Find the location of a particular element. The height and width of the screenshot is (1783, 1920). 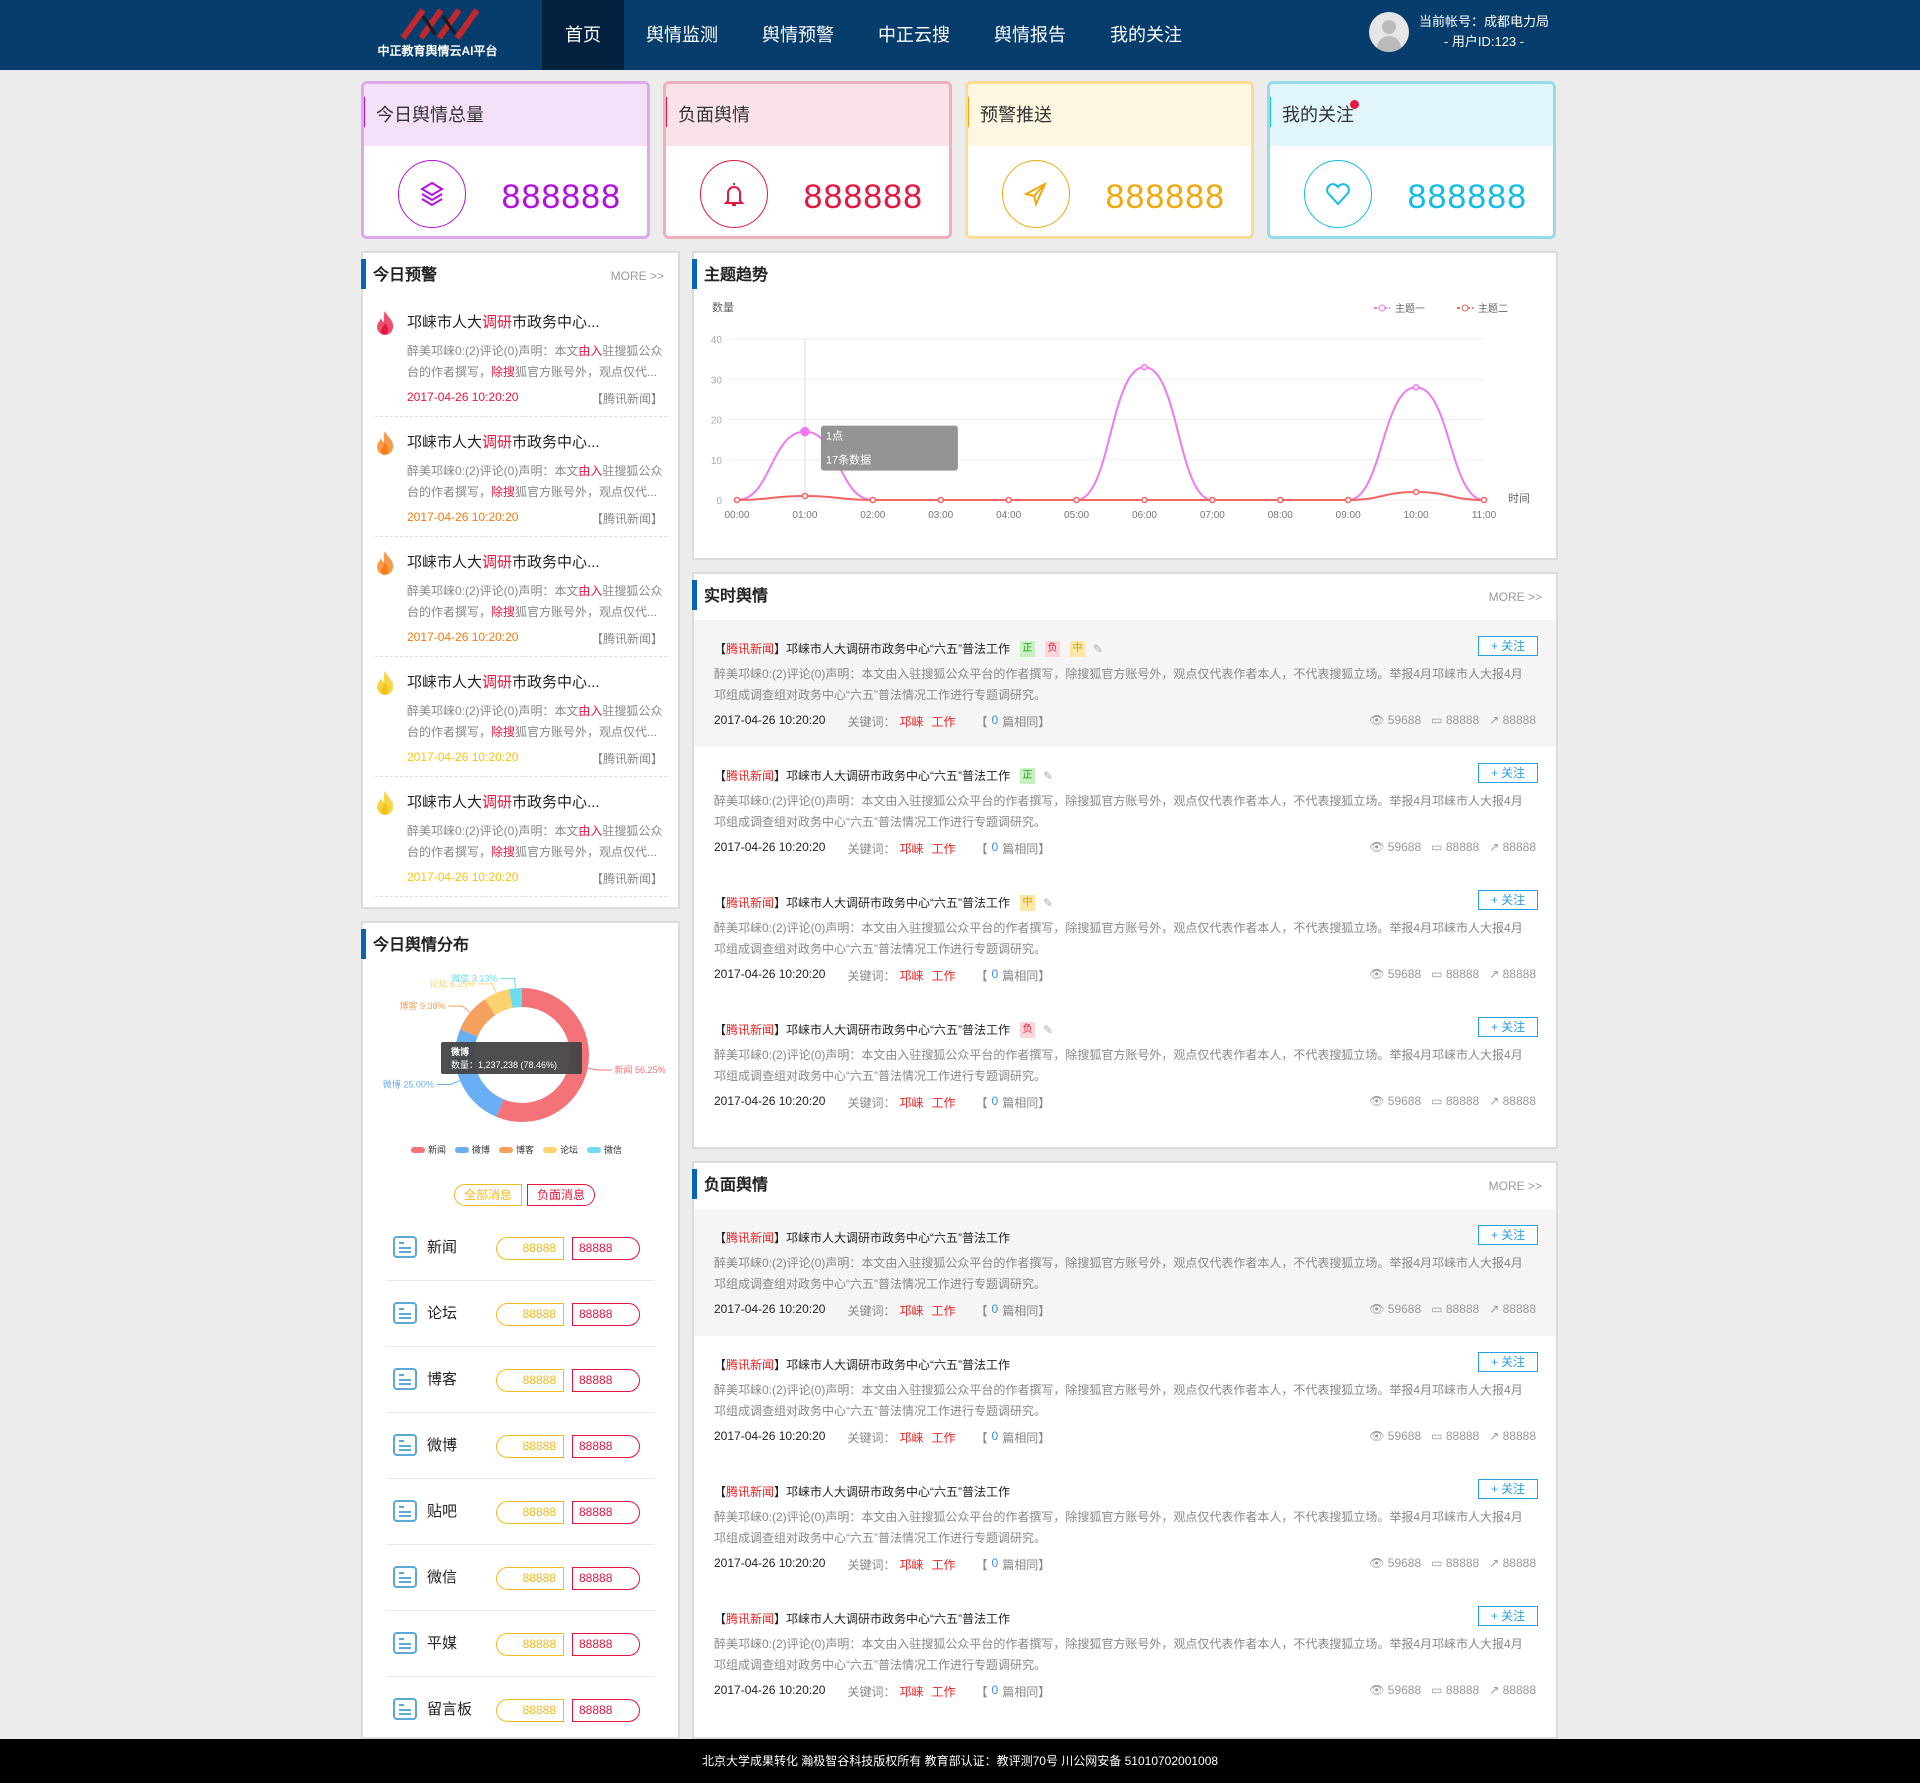

all-messages-button: 全部消息 is located at coordinates (488, 1195).